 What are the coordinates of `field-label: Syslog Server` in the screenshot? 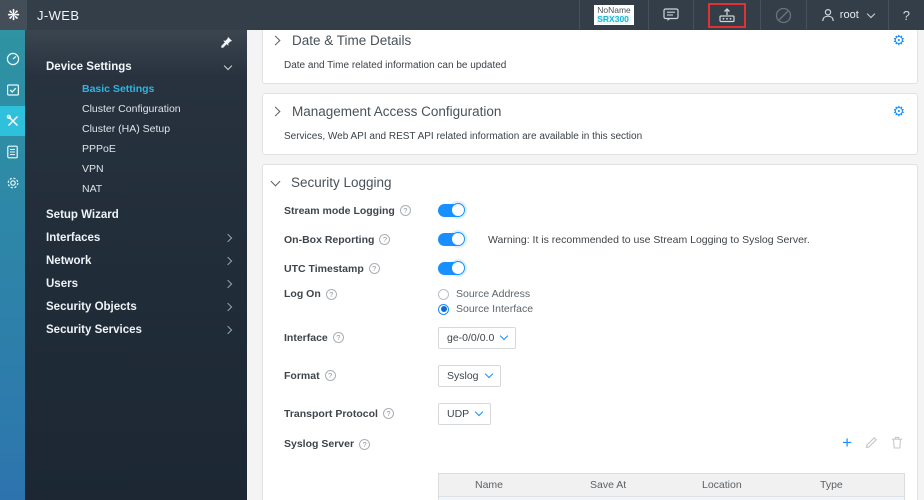 It's located at (319, 444).